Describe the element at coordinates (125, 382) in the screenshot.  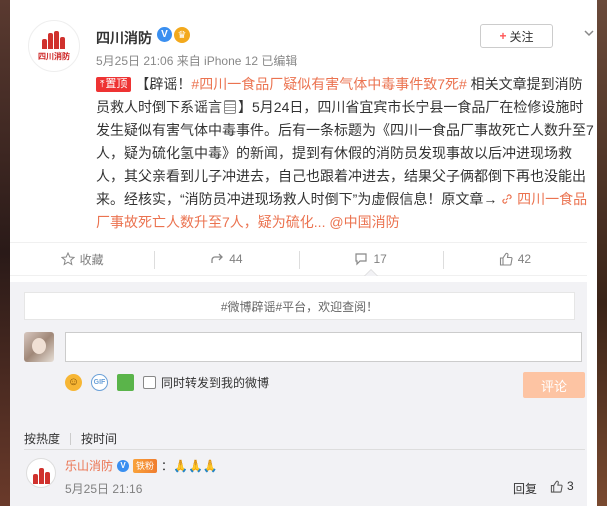
I see `image-icon` at that location.